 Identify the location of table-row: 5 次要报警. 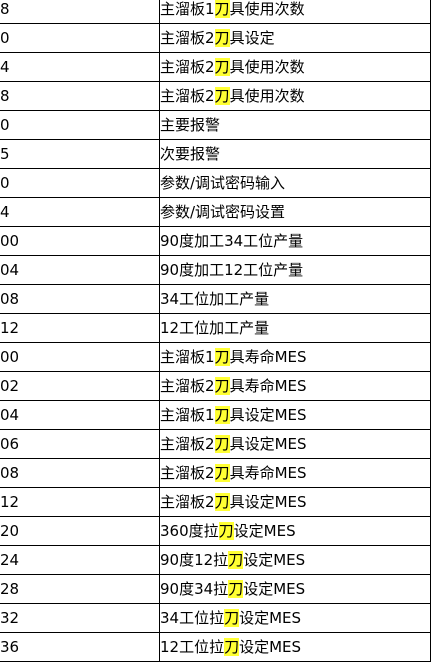
(215, 154).